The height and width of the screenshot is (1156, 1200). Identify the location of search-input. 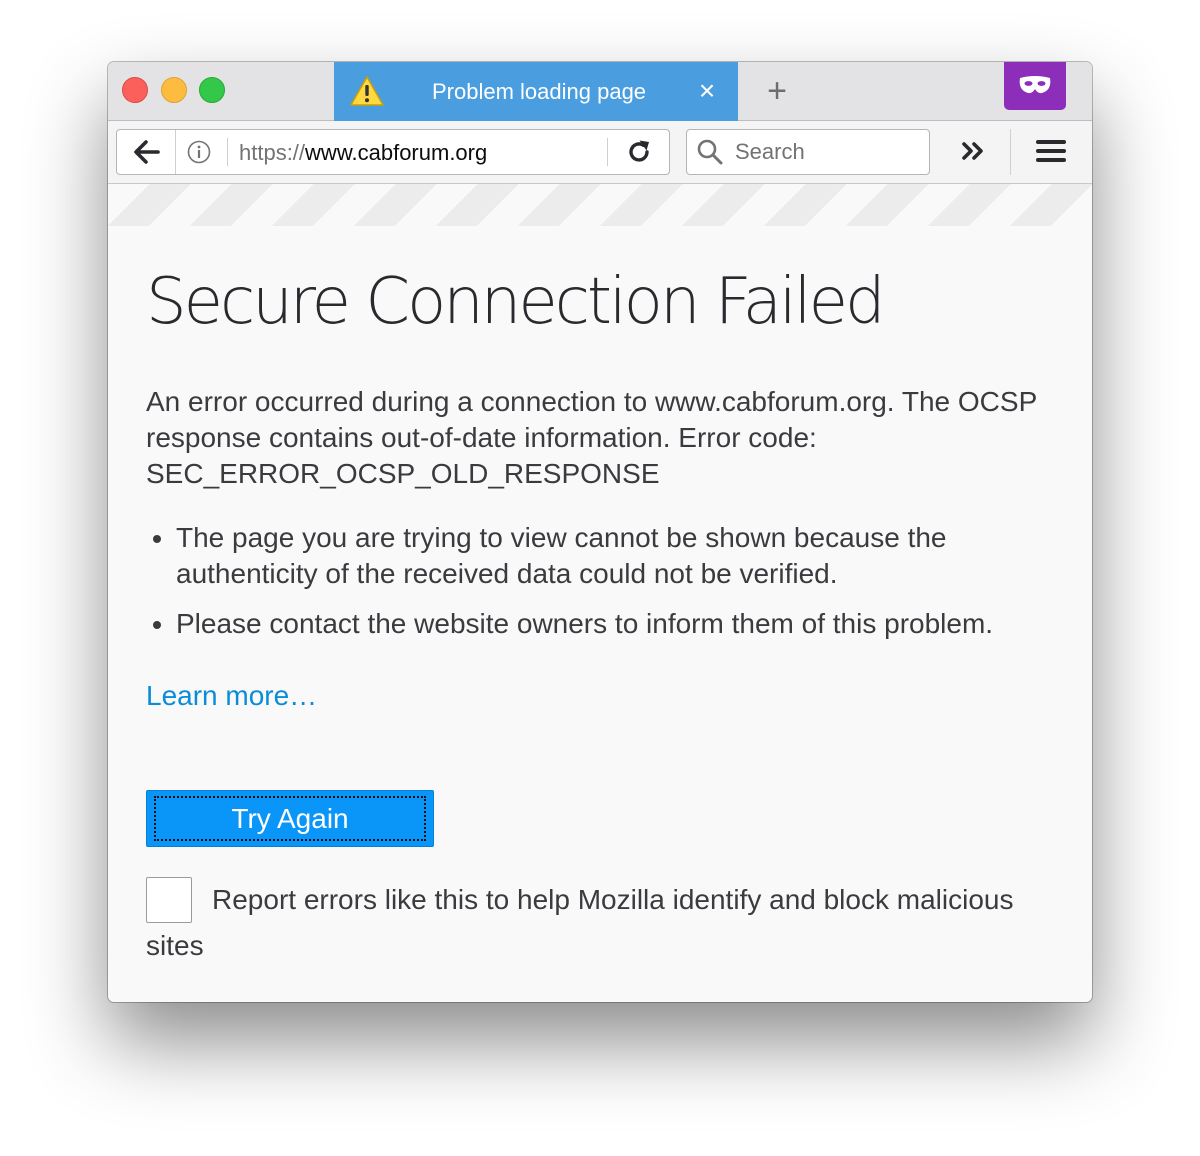
(828, 152).